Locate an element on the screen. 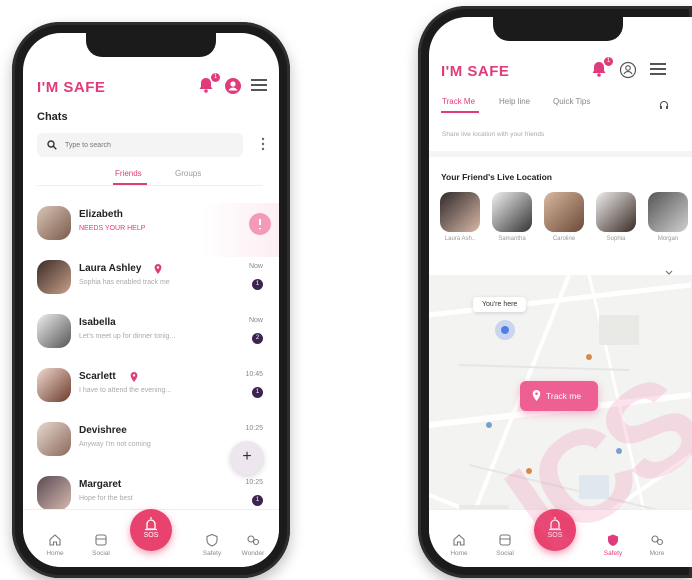  friend-item: Caroline is located at coordinates (564, 217).